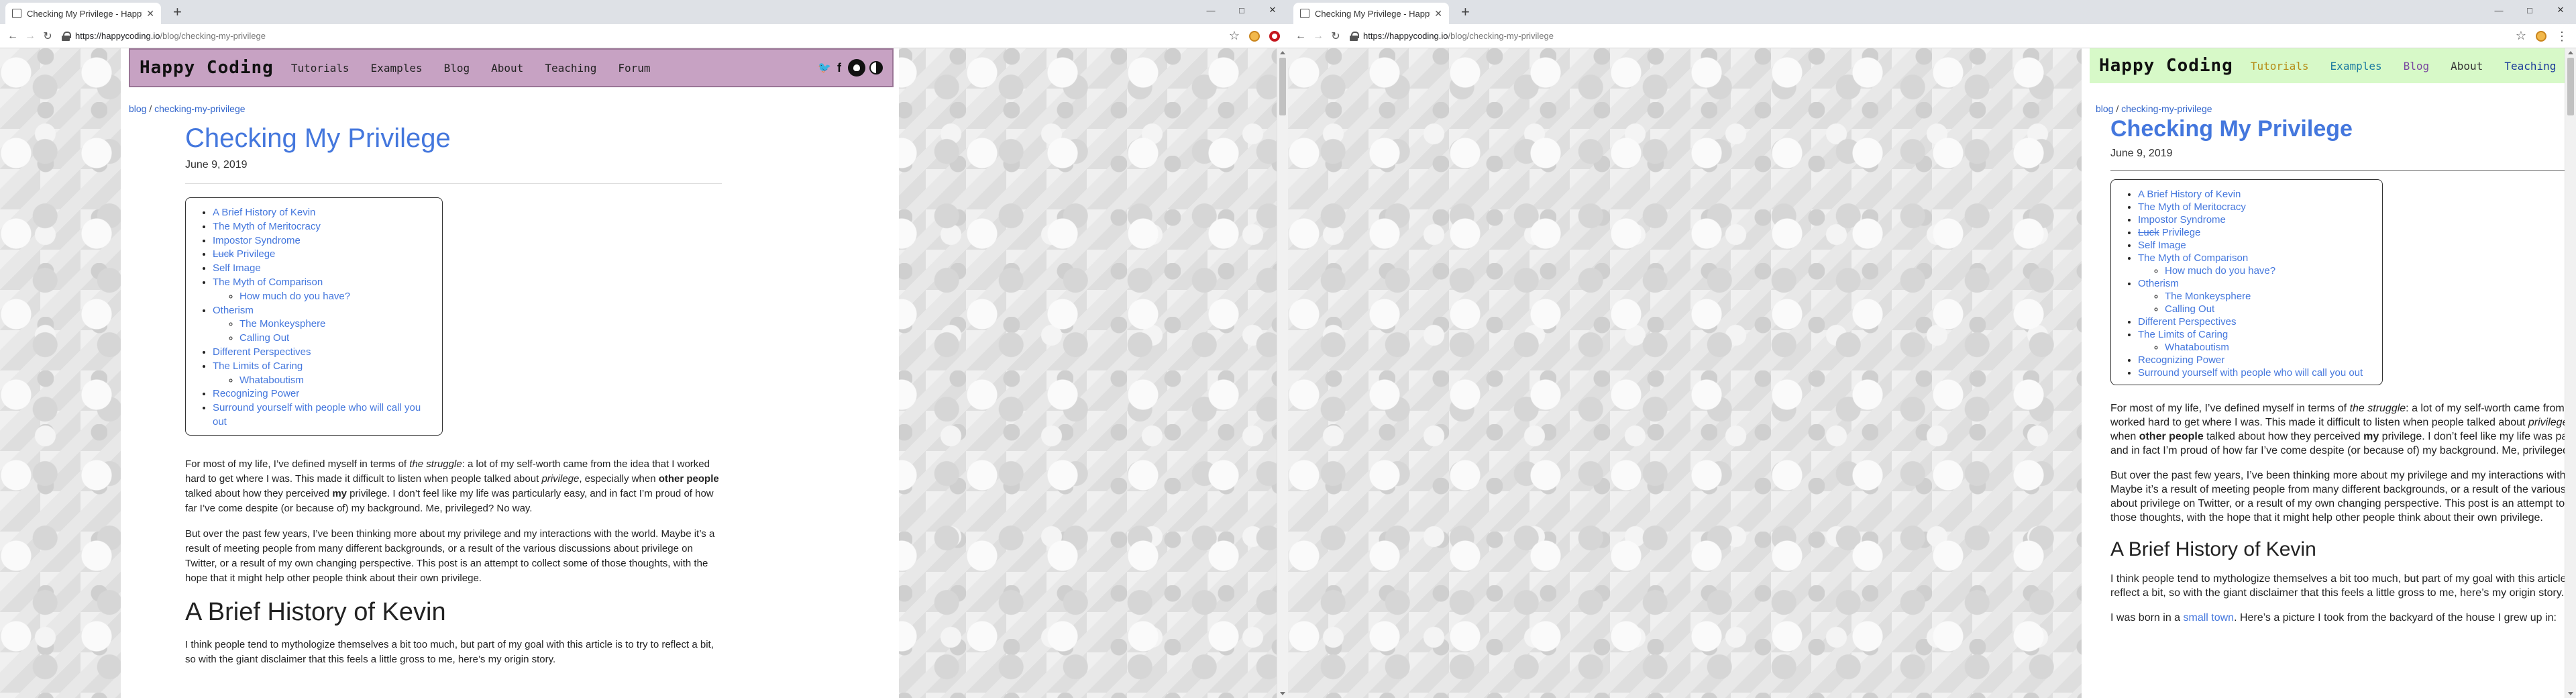 This screenshot has height=698, width=2576. What do you see at coordinates (2562, 36) in the screenshot?
I see `browser-menu-icon: ⋮` at bounding box center [2562, 36].